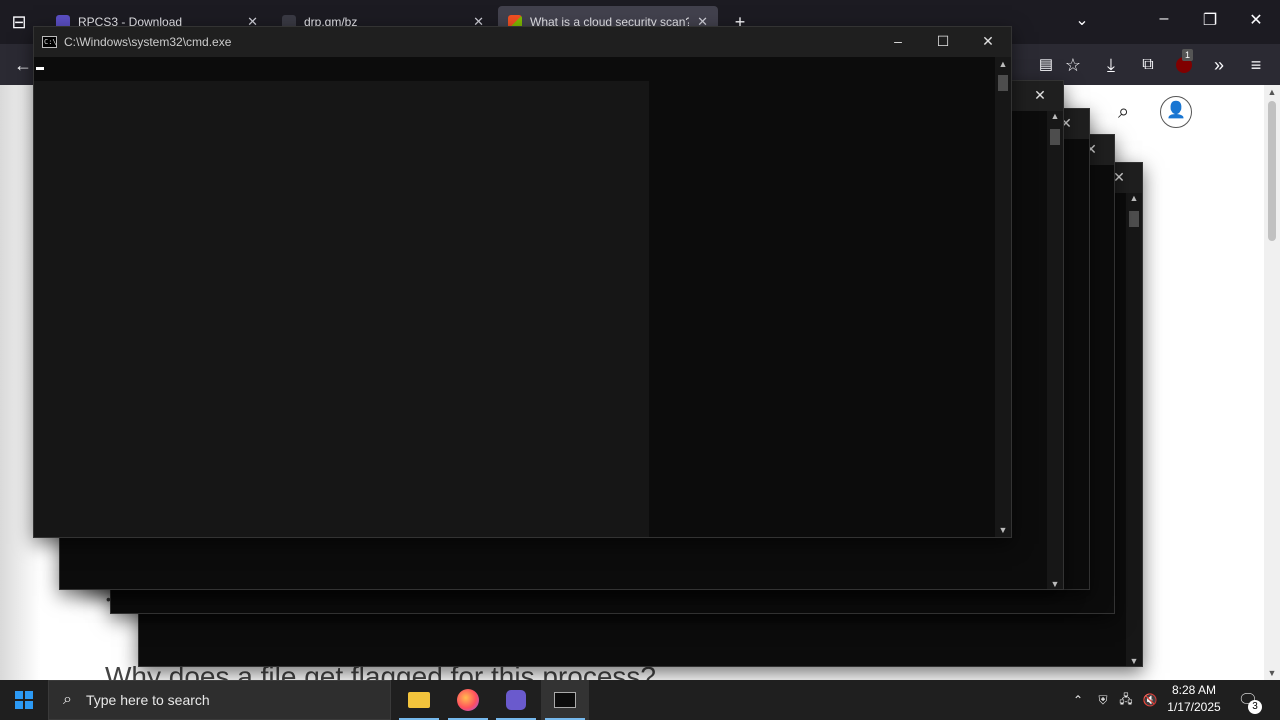  What do you see at coordinates (1148, 65) in the screenshot?
I see `extensions-icon: ⧉` at bounding box center [1148, 65].